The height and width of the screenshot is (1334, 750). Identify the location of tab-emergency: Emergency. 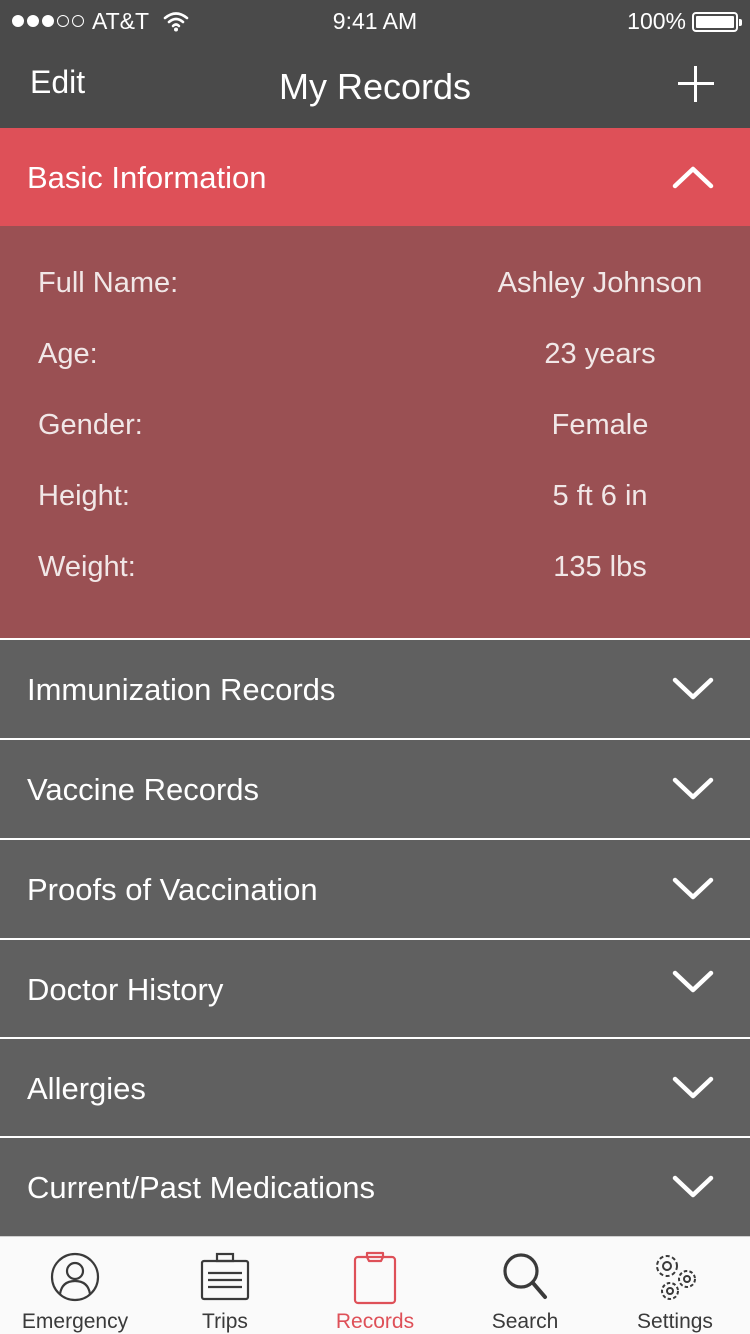
(75, 1285).